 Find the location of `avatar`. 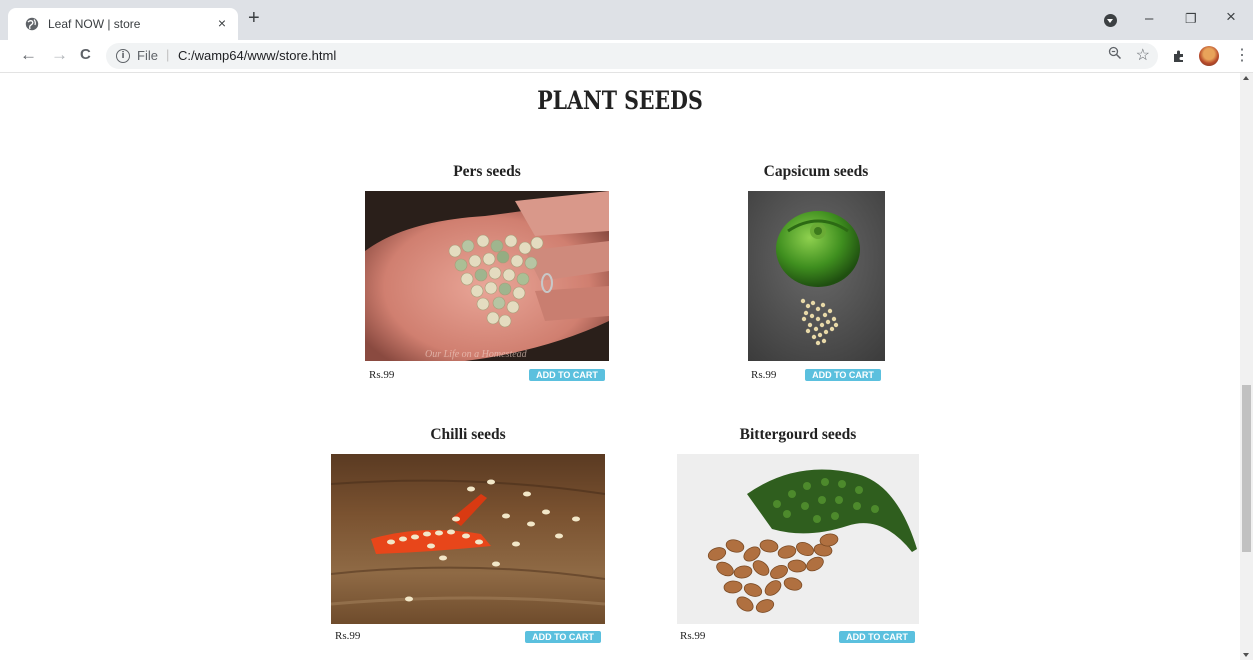

avatar is located at coordinates (1209, 56).